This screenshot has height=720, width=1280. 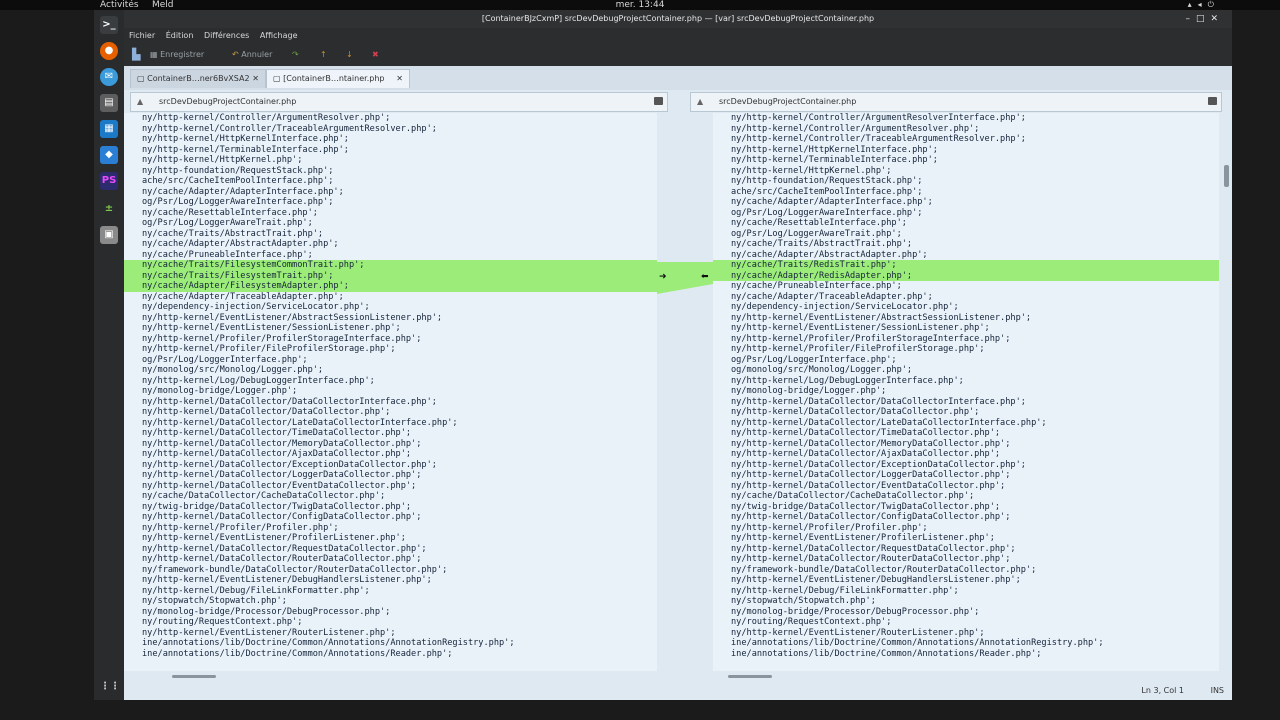 What do you see at coordinates (227, 102) in the screenshot?
I see `left-file-name: srcDevDebugProjectContainer.php` at bounding box center [227, 102].